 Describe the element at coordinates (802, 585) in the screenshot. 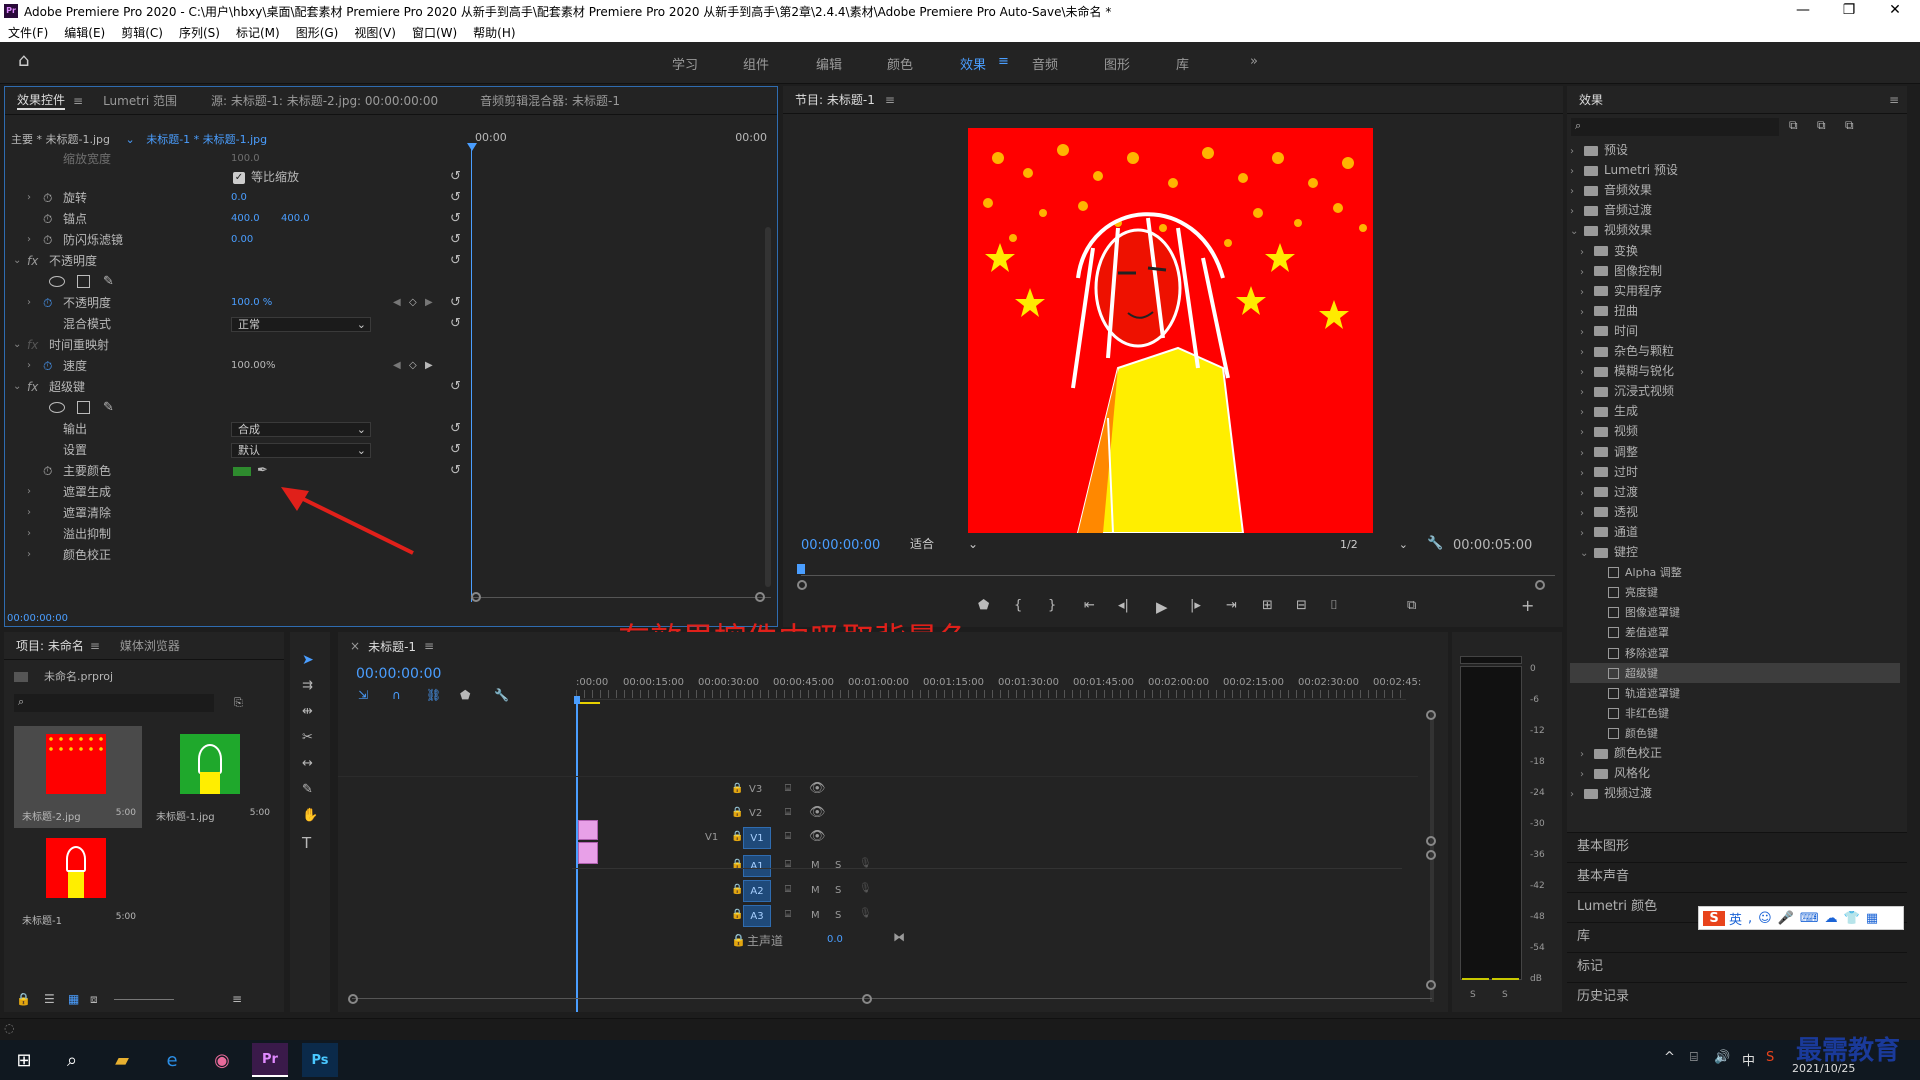

I see `program-zoom-left` at that location.